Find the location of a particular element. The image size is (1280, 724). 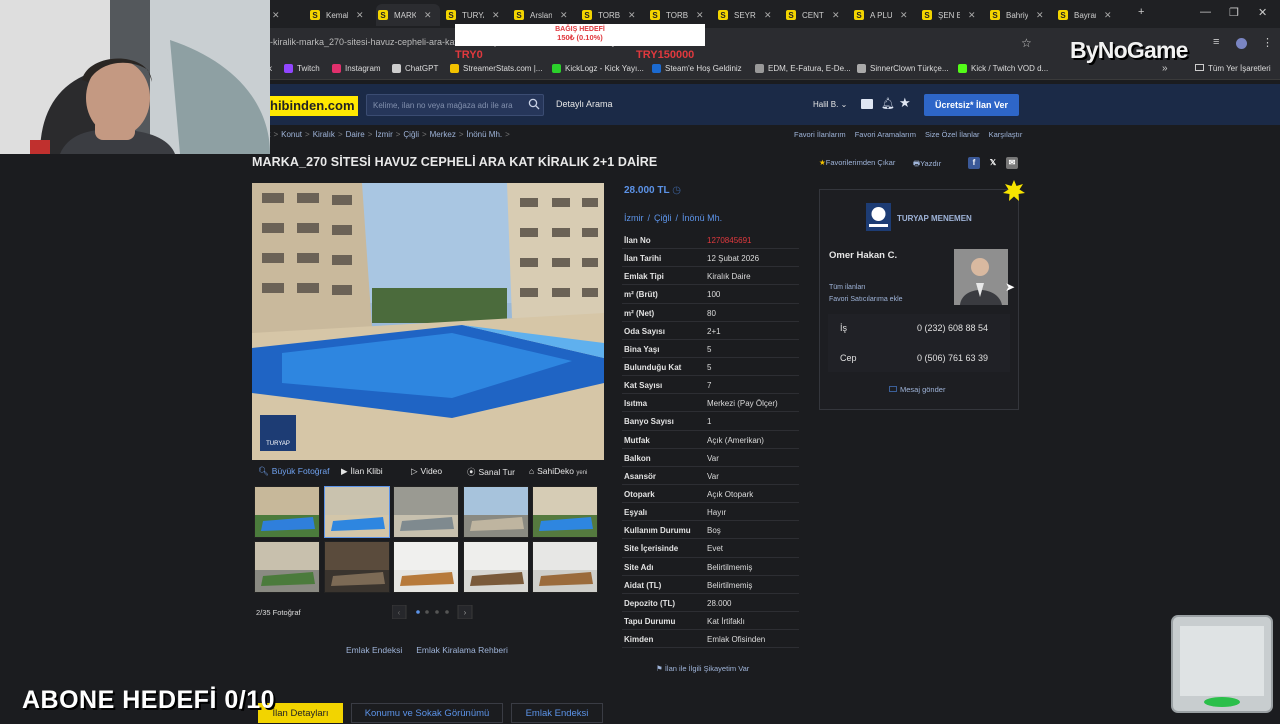

free-ad-button: Ücretsiz* İlan Ver is located at coordinates (971, 105).